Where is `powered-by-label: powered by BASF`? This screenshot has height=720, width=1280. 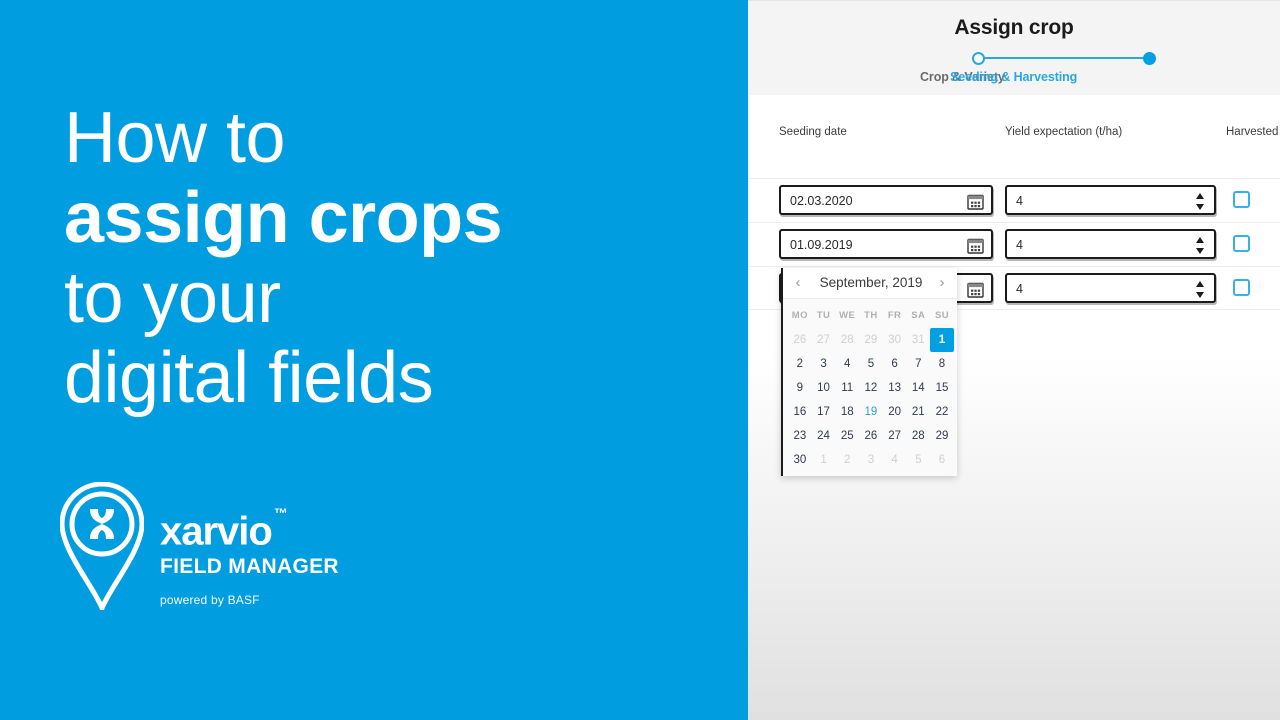
powered-by-label: powered by BASF is located at coordinates (210, 600).